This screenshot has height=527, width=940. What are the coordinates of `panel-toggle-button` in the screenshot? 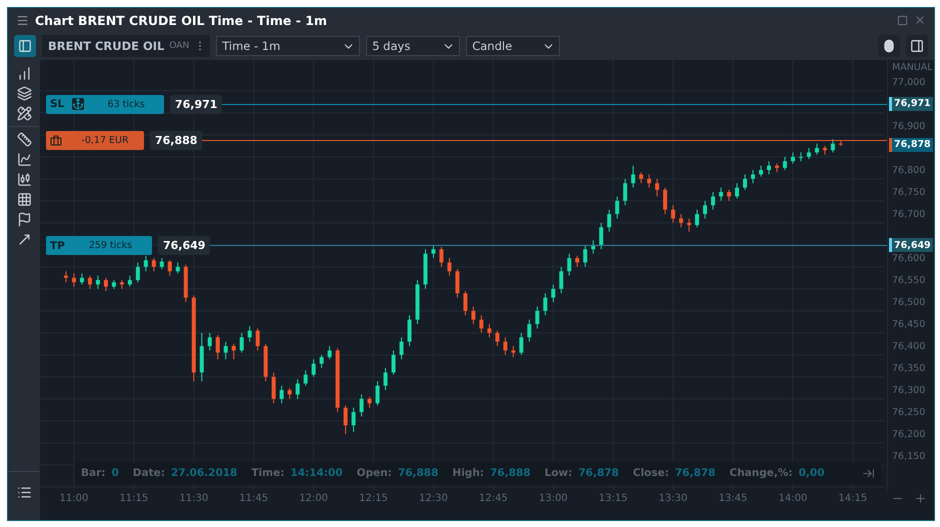 It's located at (25, 46).